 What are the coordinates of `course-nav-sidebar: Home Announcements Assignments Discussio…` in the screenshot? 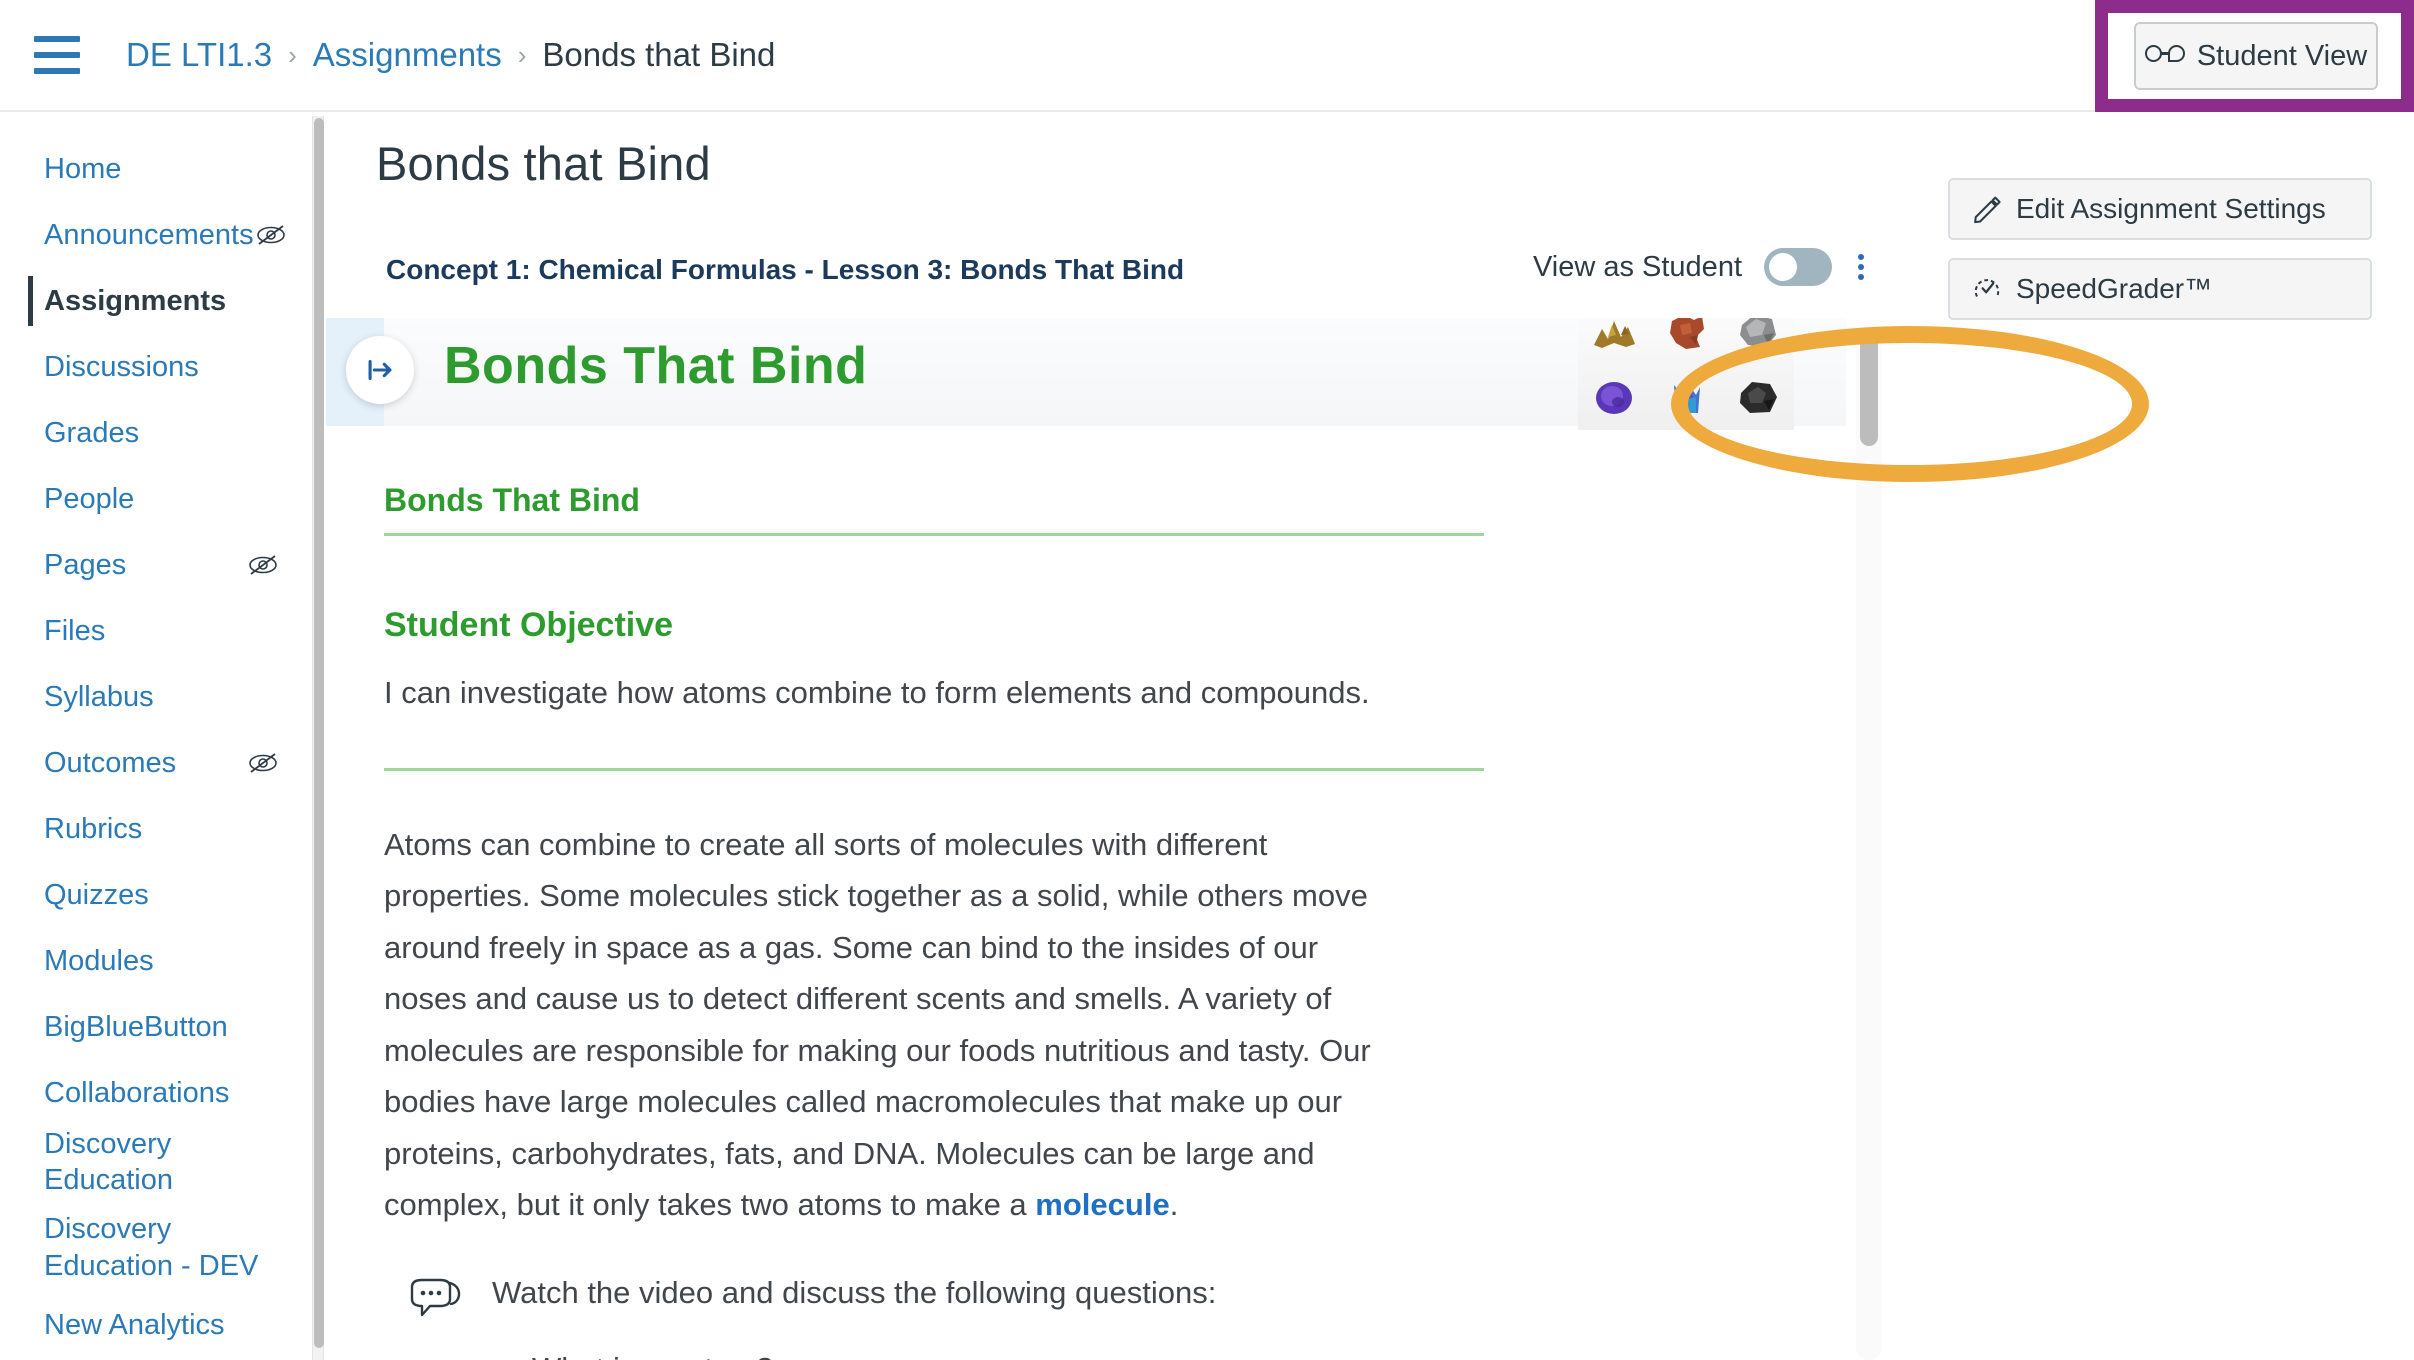 It's located at (155, 737).